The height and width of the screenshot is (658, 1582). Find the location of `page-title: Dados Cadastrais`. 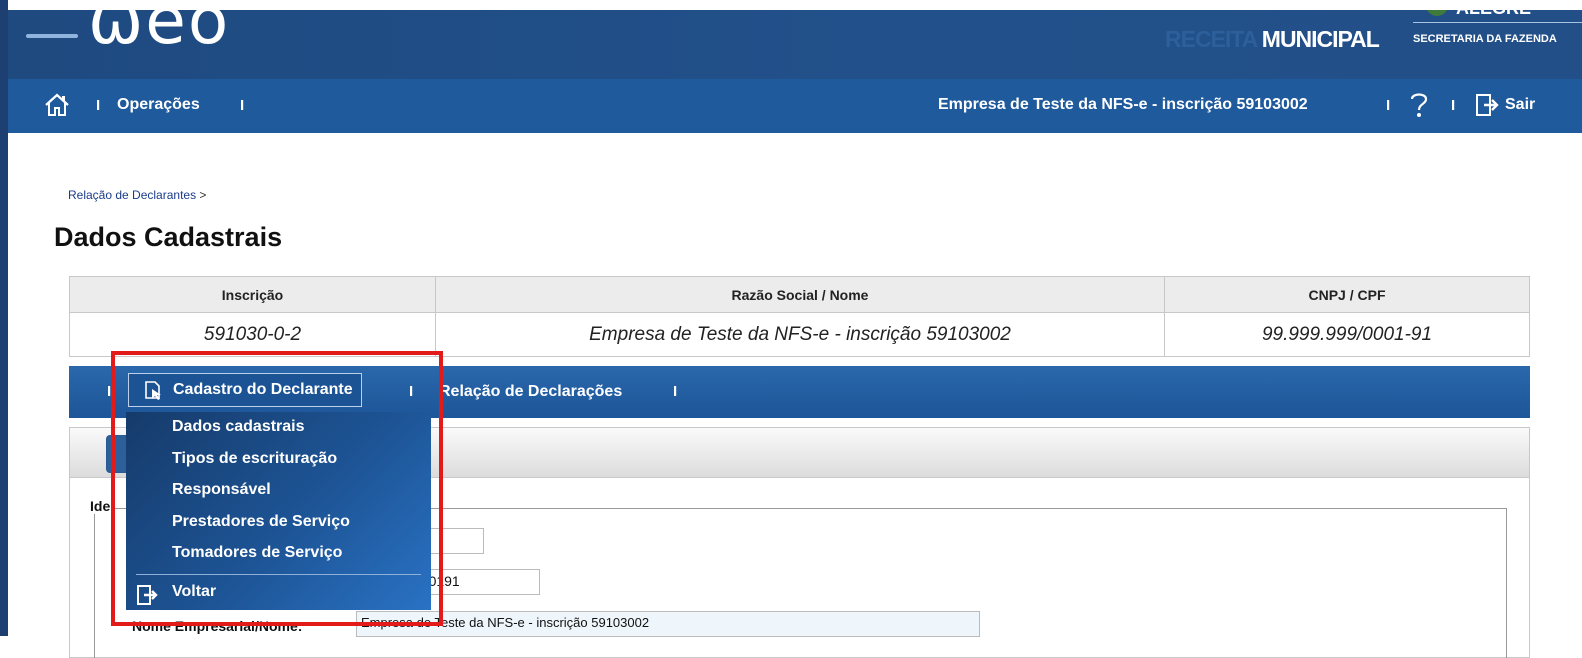

page-title: Dados Cadastrais is located at coordinates (168, 237).